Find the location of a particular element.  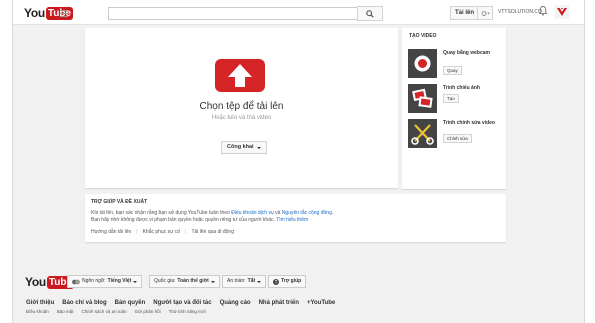

footer-link-creators: Người tạo và đối tác is located at coordinates (182, 303).